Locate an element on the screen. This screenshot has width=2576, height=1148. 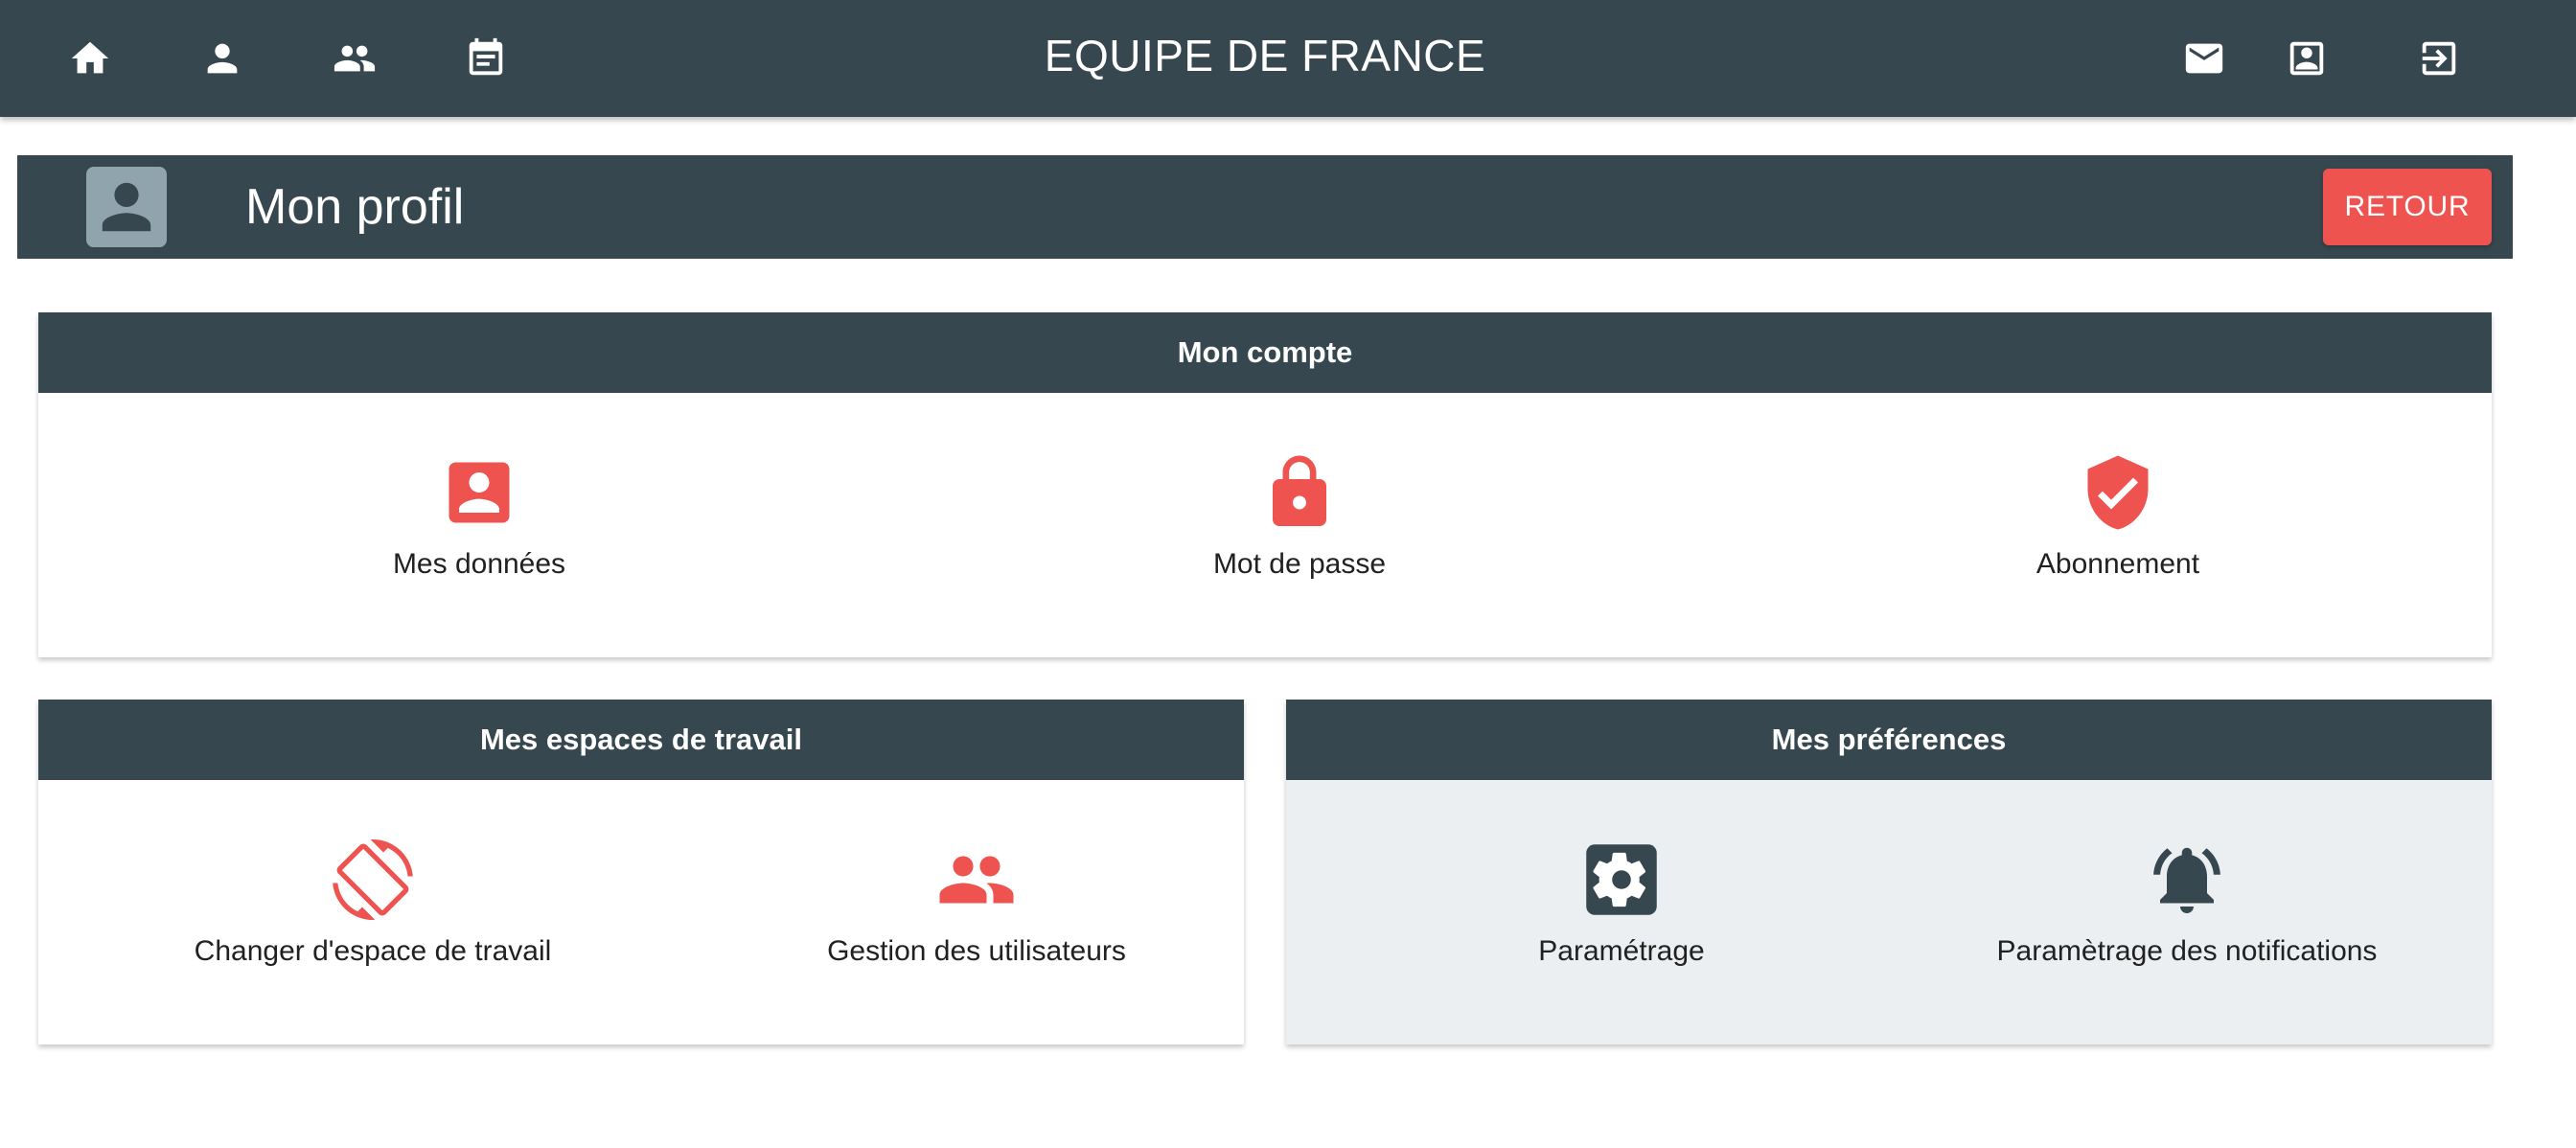
tile-label: Changer d'espace de travail is located at coordinates (373, 951).